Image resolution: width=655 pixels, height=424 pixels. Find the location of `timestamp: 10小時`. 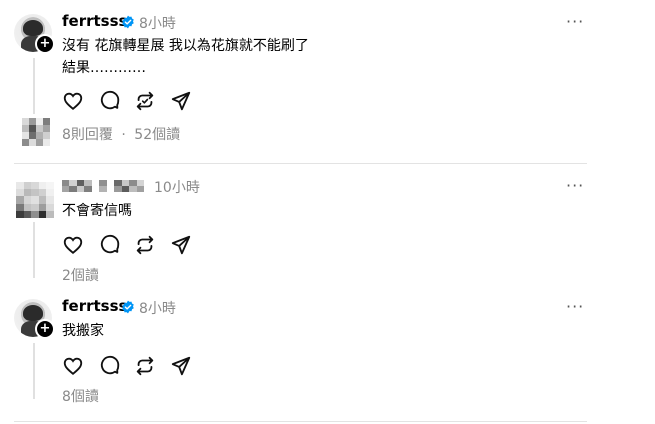

timestamp: 10小時 is located at coordinates (177, 187).